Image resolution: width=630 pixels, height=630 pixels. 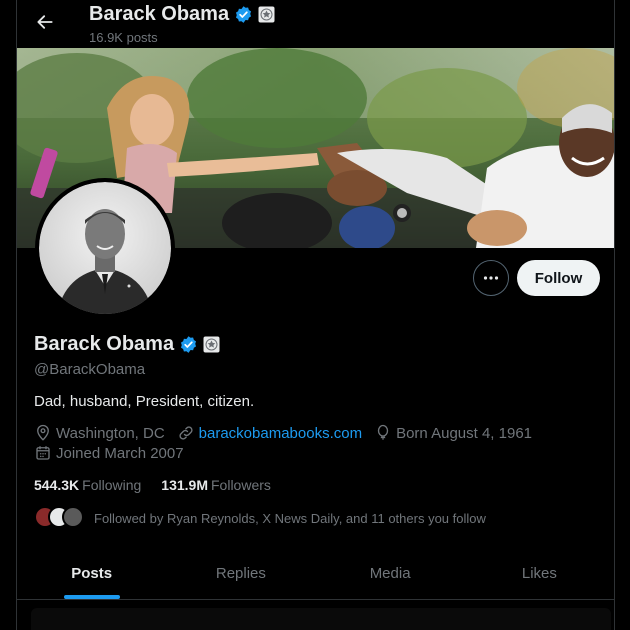 I want to click on followed-by-avatars, so click(x=62, y=518).